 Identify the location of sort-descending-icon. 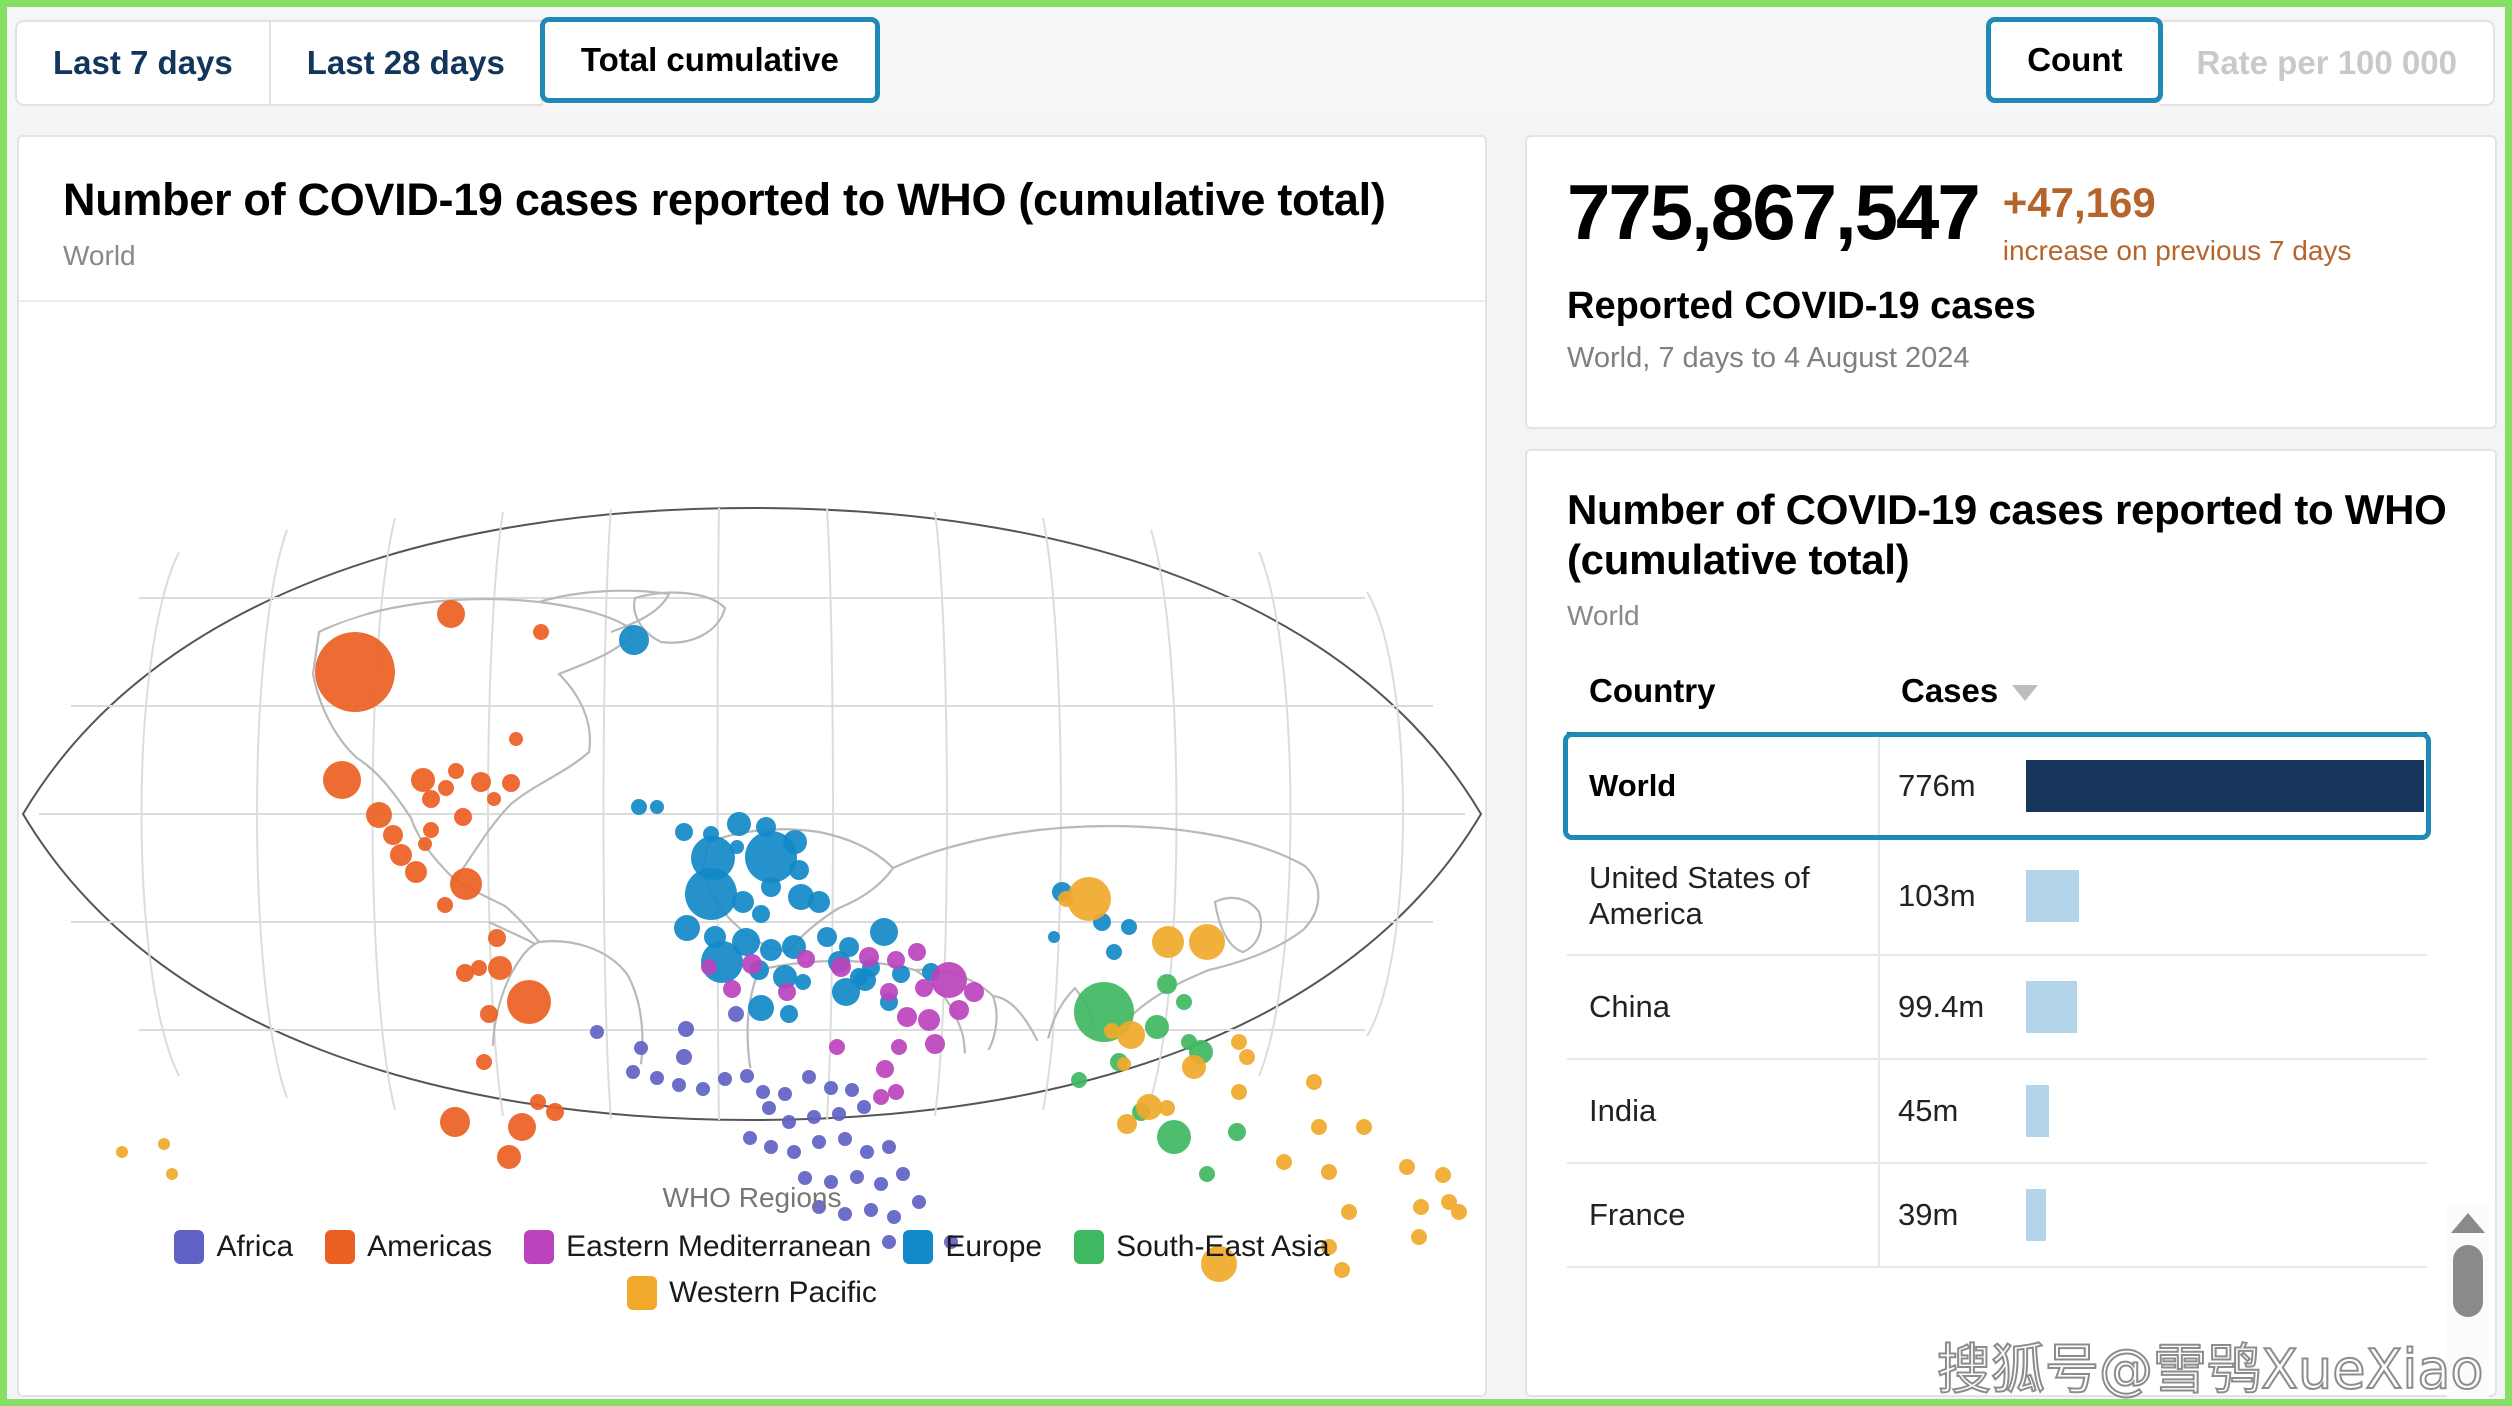
(2025, 693).